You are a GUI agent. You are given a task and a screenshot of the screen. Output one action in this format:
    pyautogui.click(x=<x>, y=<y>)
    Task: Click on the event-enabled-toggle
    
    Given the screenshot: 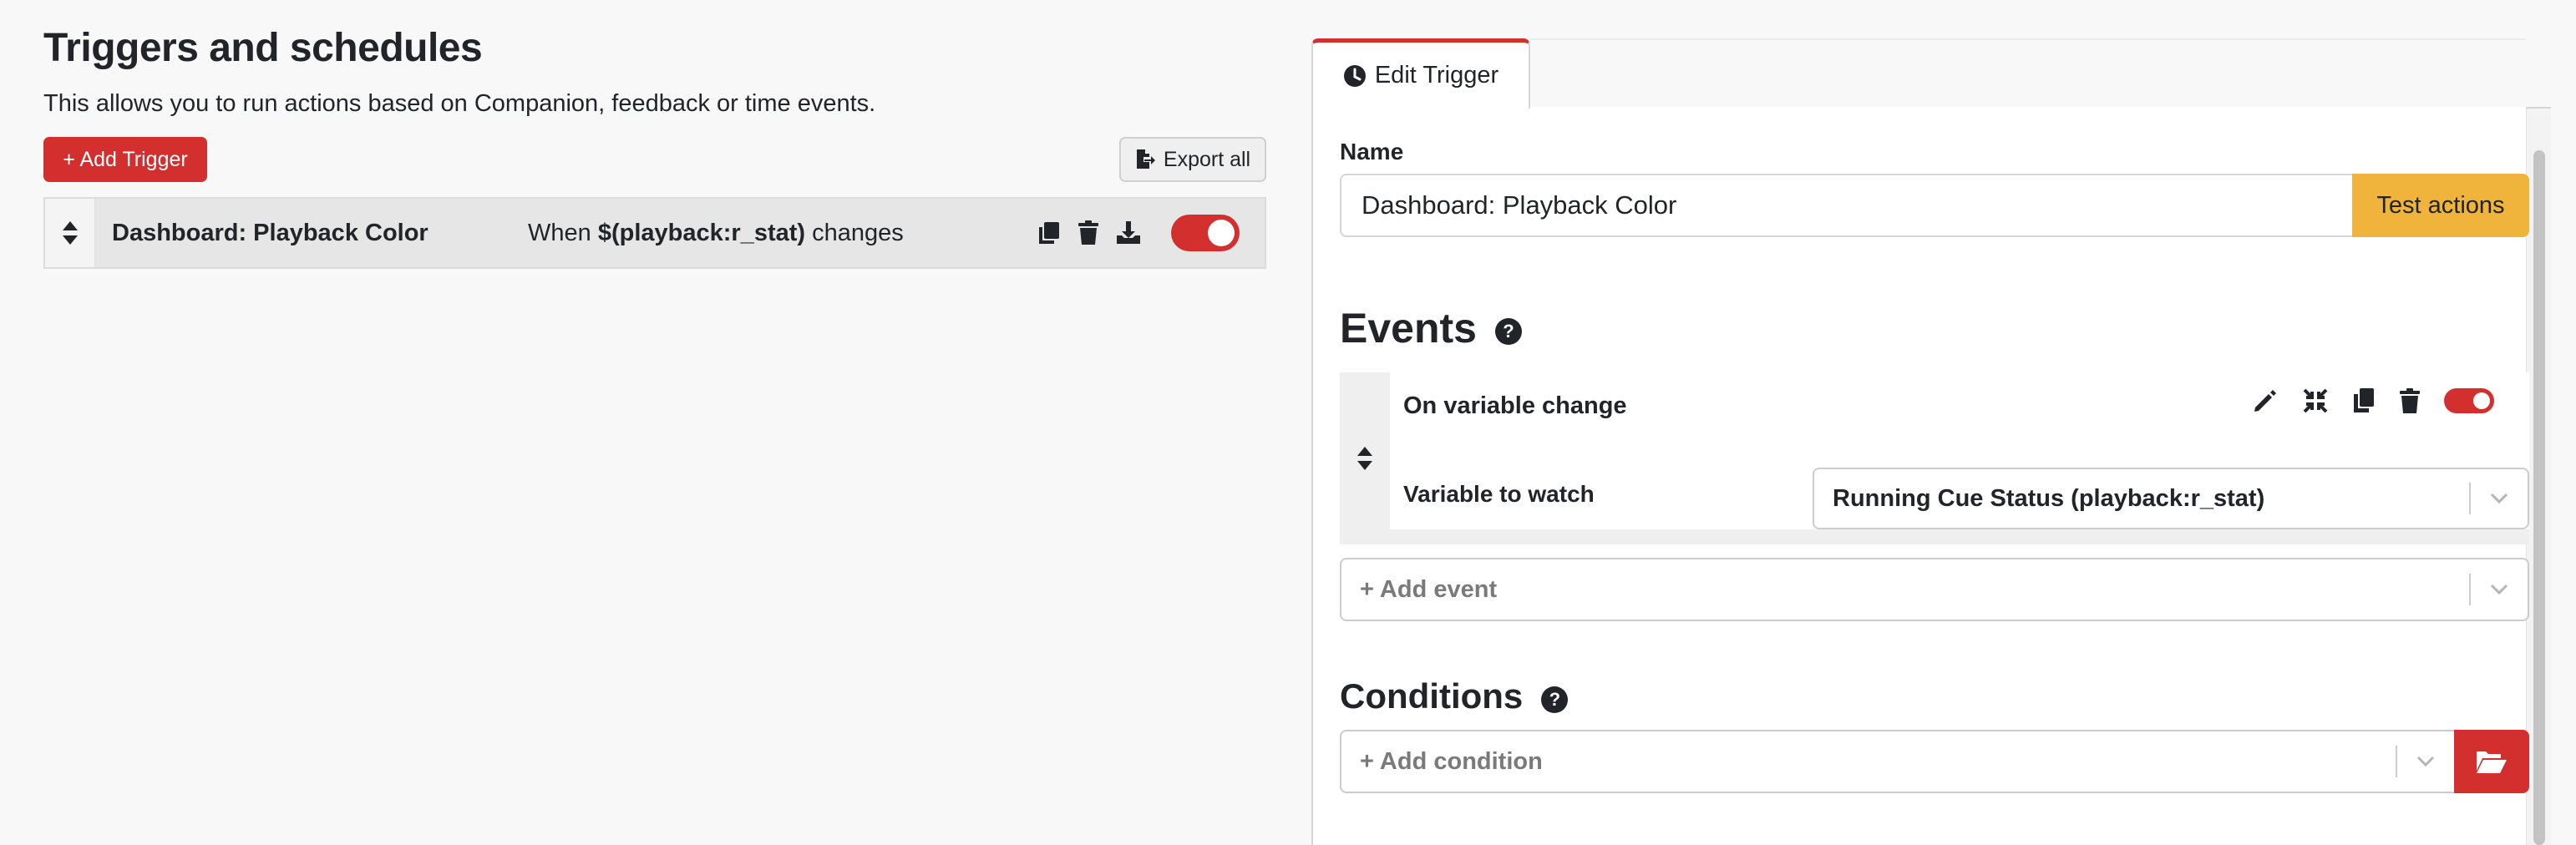 What is the action you would take?
    pyautogui.click(x=2469, y=400)
    